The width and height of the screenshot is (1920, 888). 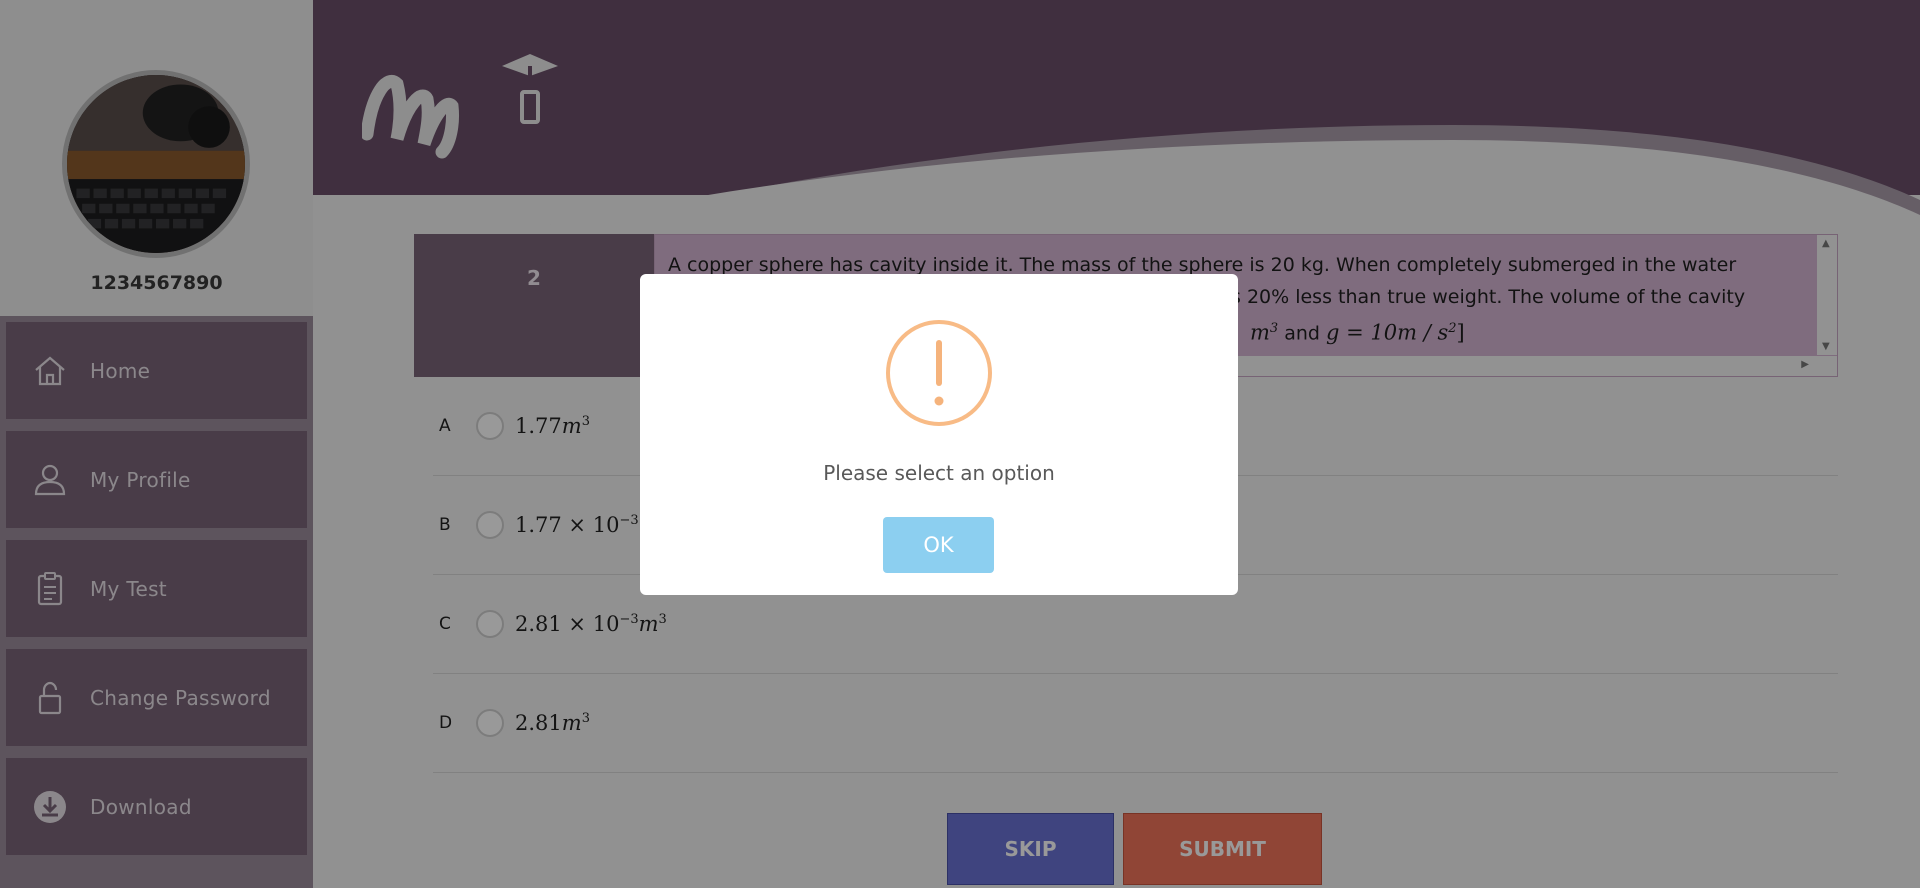 I want to click on ok-button: OK, so click(x=938, y=545).